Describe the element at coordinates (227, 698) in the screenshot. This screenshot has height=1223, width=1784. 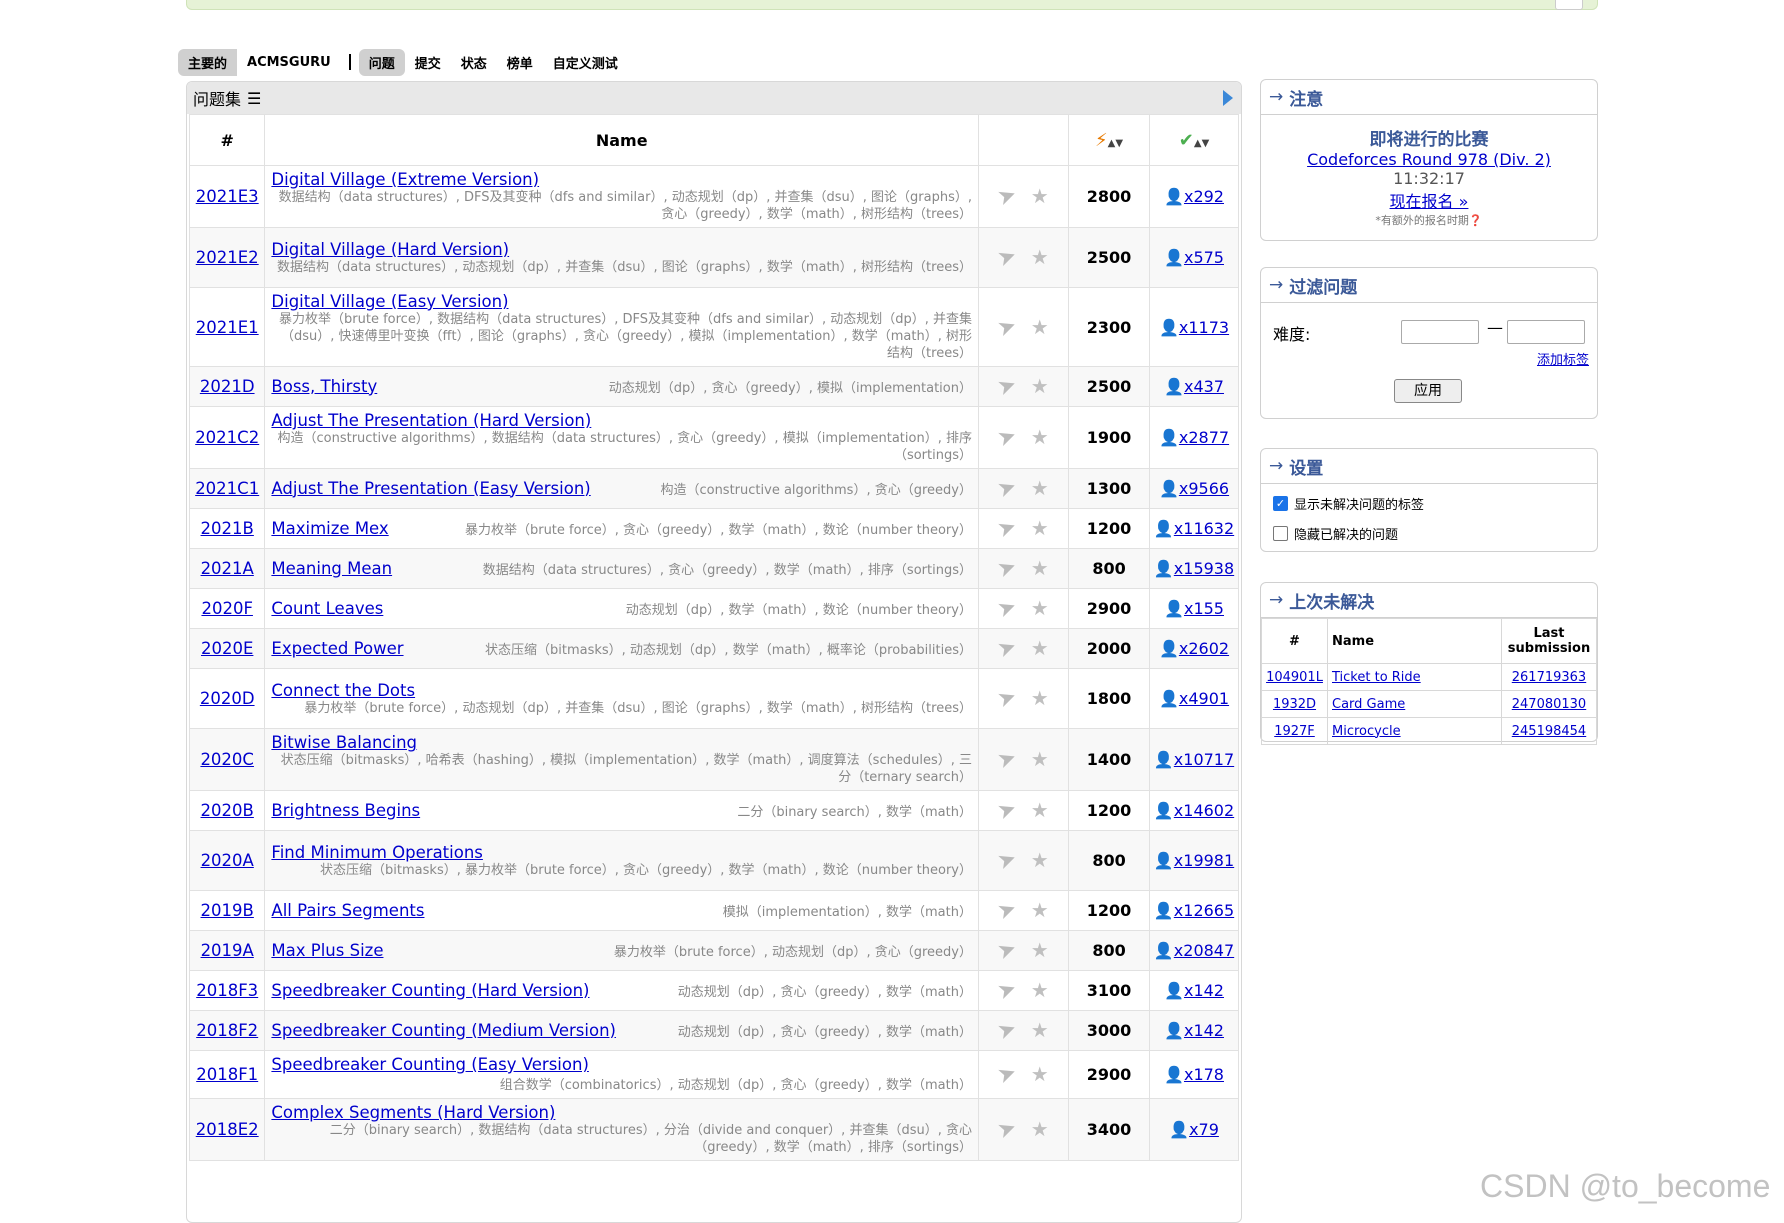
I see `problem-id-link: 2020D` at that location.